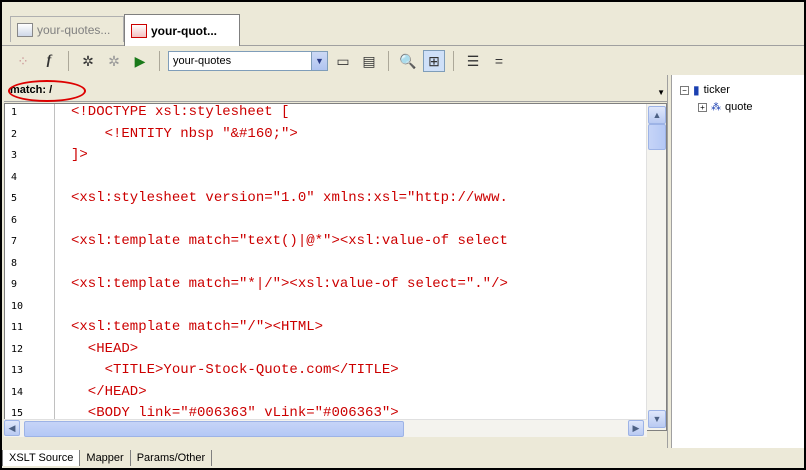 The width and height of the screenshot is (806, 470). I want to click on run-icon: ▶, so click(140, 61).